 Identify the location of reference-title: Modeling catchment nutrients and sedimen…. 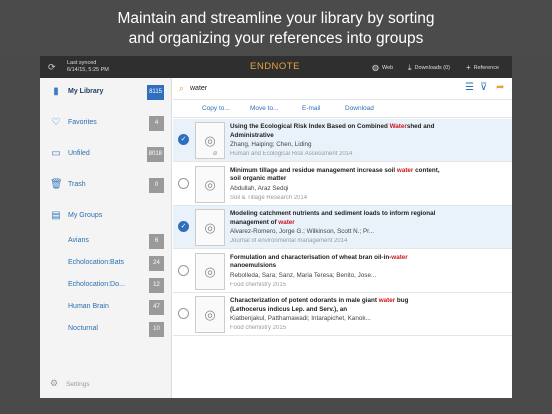
(337, 218).